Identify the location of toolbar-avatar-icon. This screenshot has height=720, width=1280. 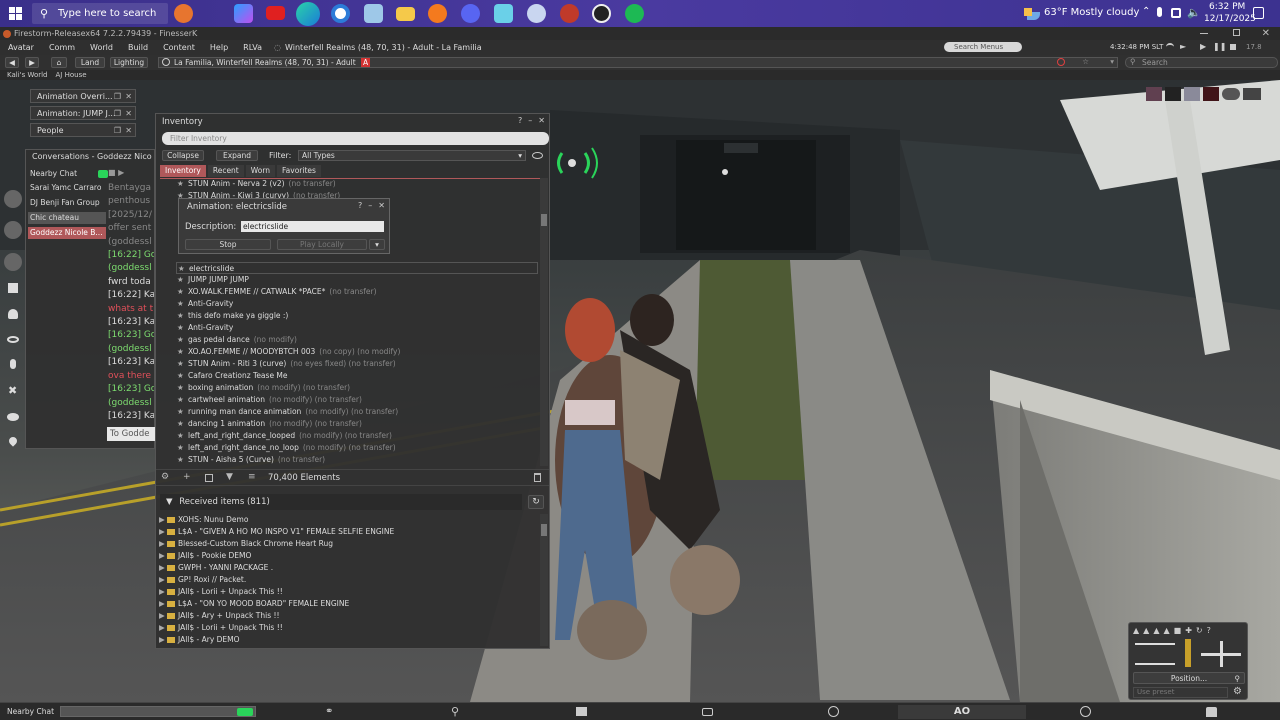
(13, 199).